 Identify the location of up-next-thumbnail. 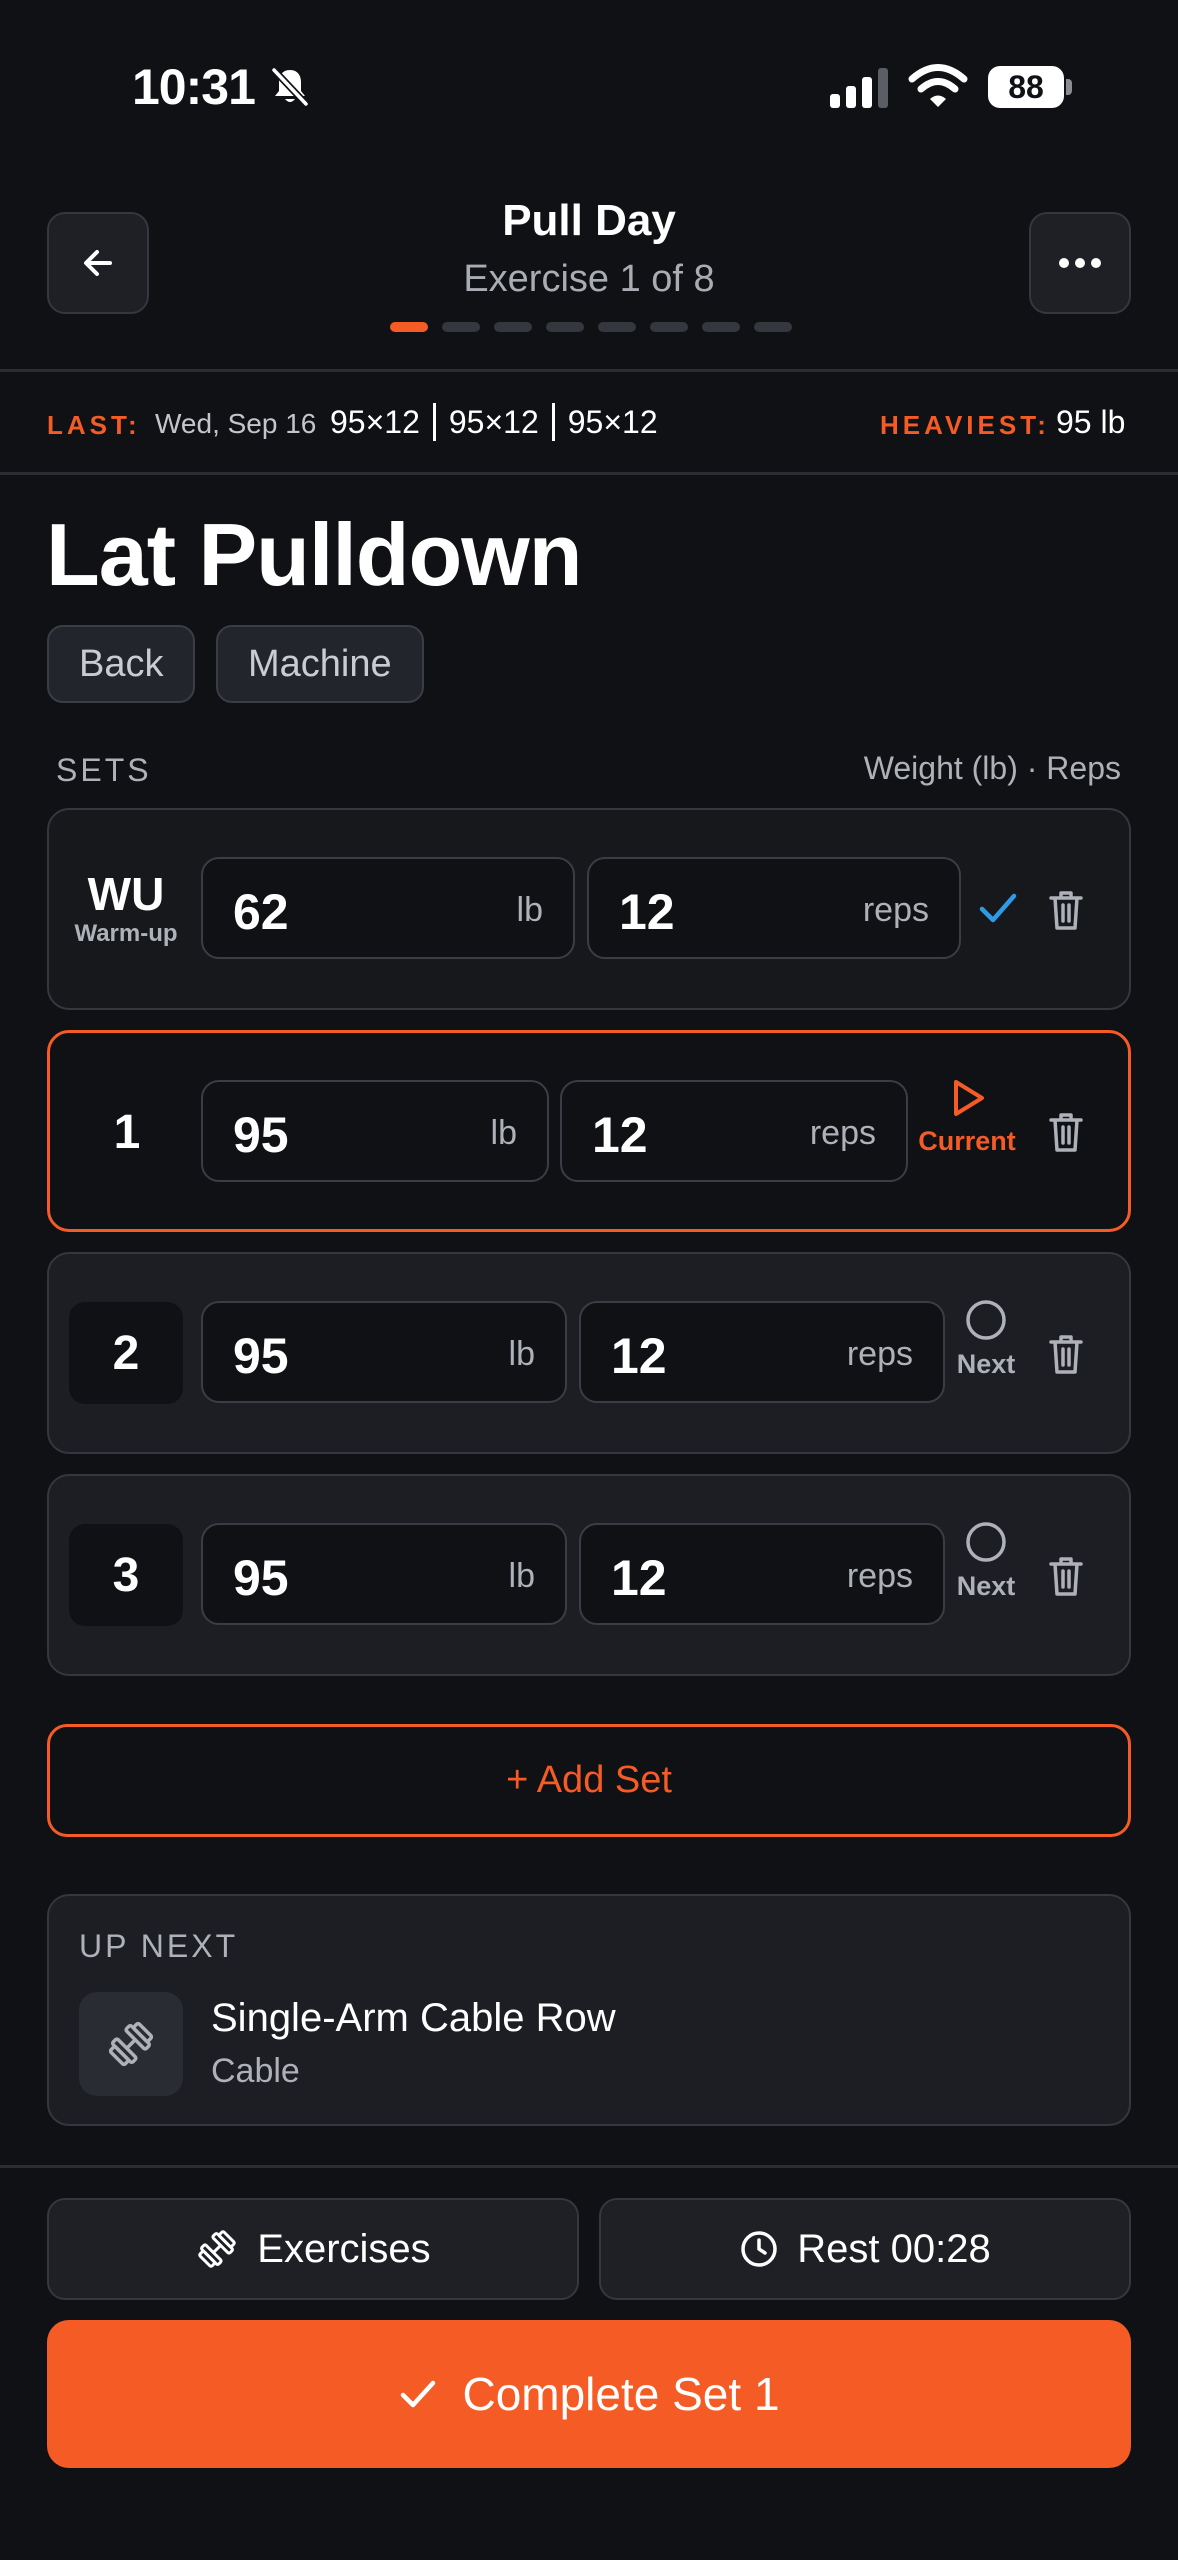
(131, 2044).